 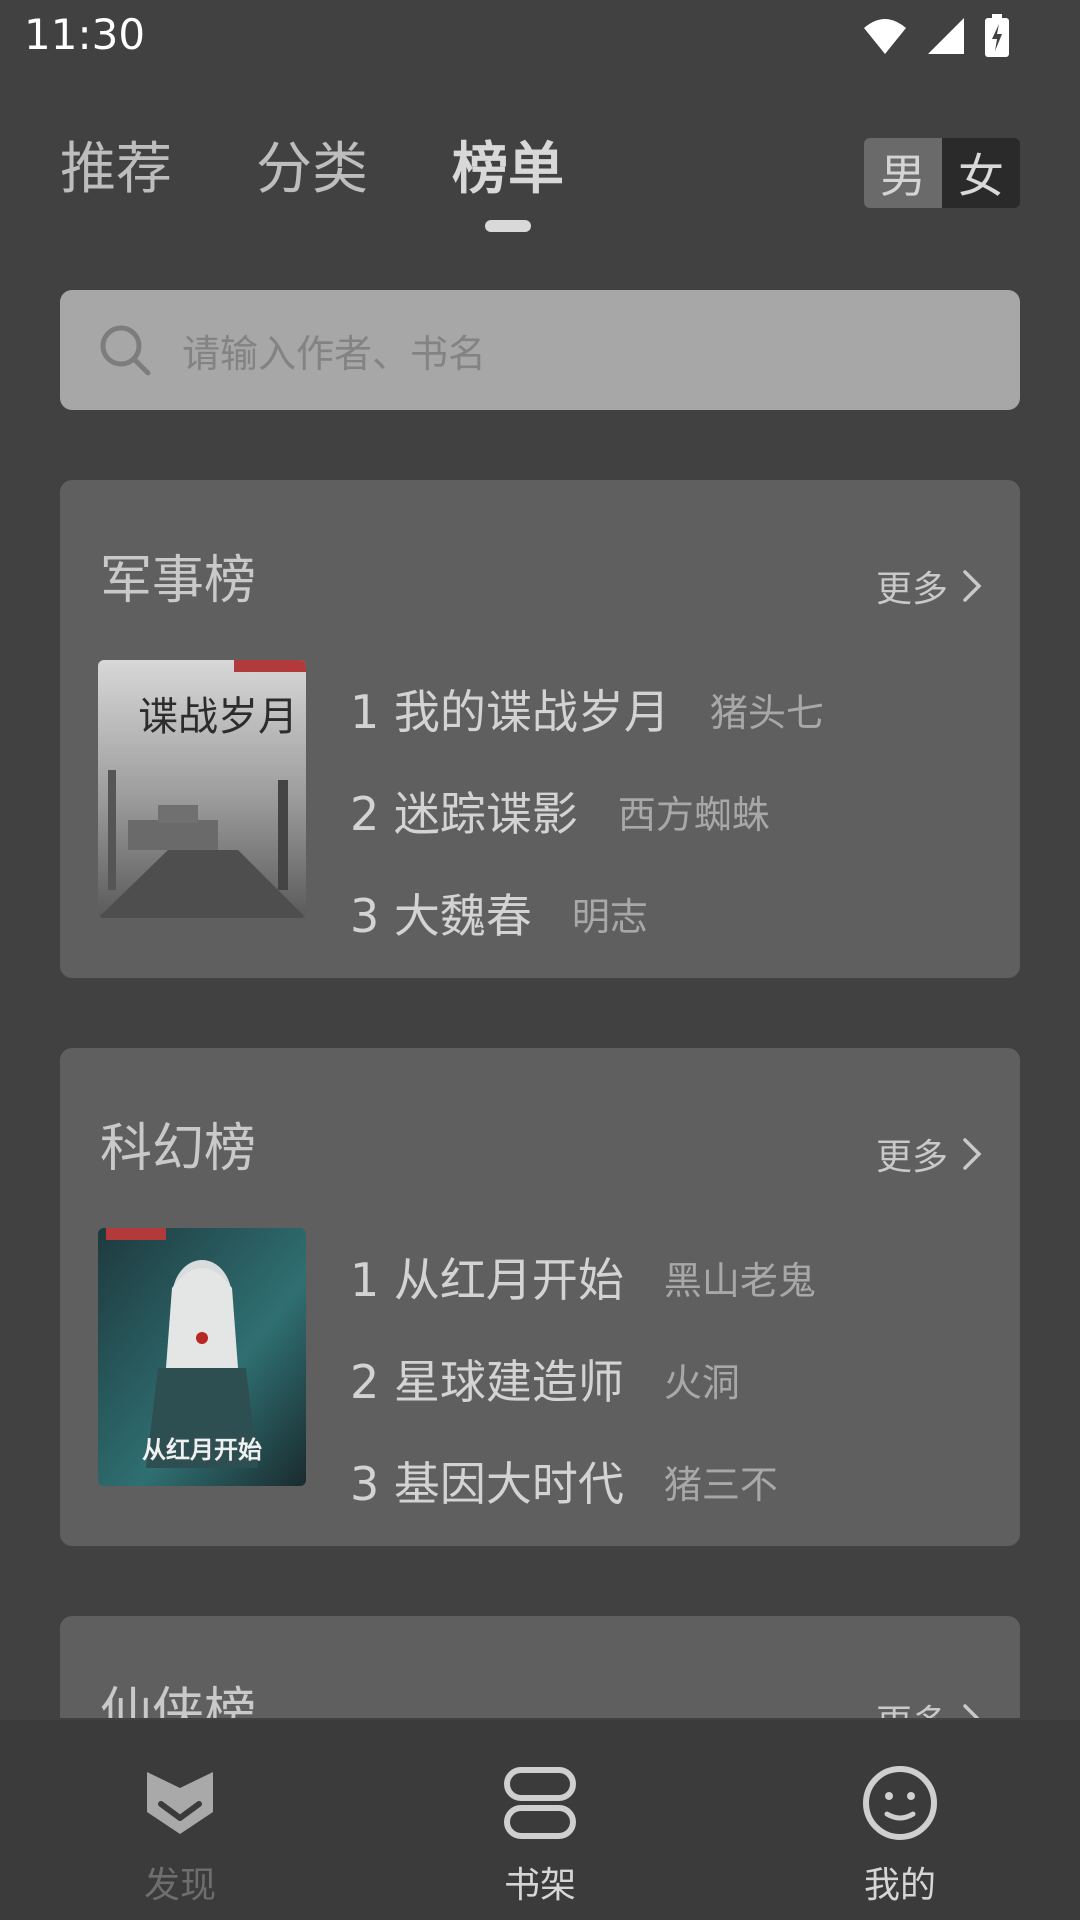 I want to click on card-title: 军事榜, so click(x=178, y=581).